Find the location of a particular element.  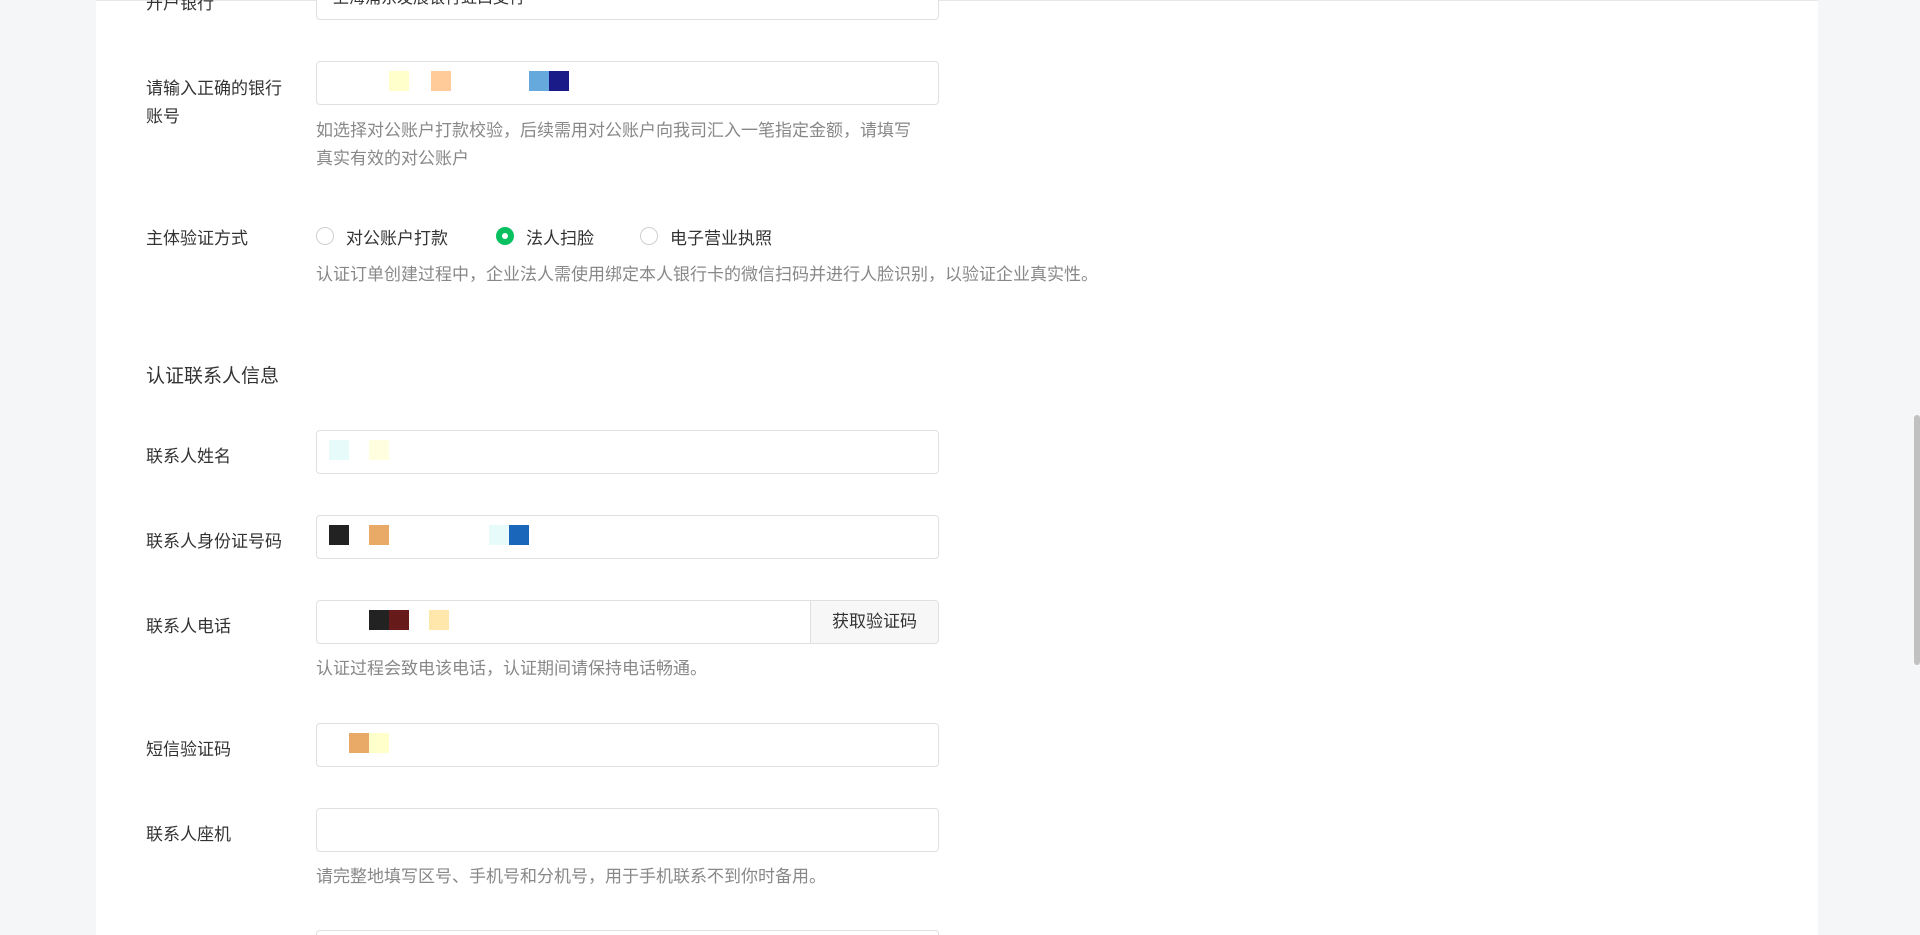

contact-id-label: 联系人身份证号码 is located at coordinates (214, 542).